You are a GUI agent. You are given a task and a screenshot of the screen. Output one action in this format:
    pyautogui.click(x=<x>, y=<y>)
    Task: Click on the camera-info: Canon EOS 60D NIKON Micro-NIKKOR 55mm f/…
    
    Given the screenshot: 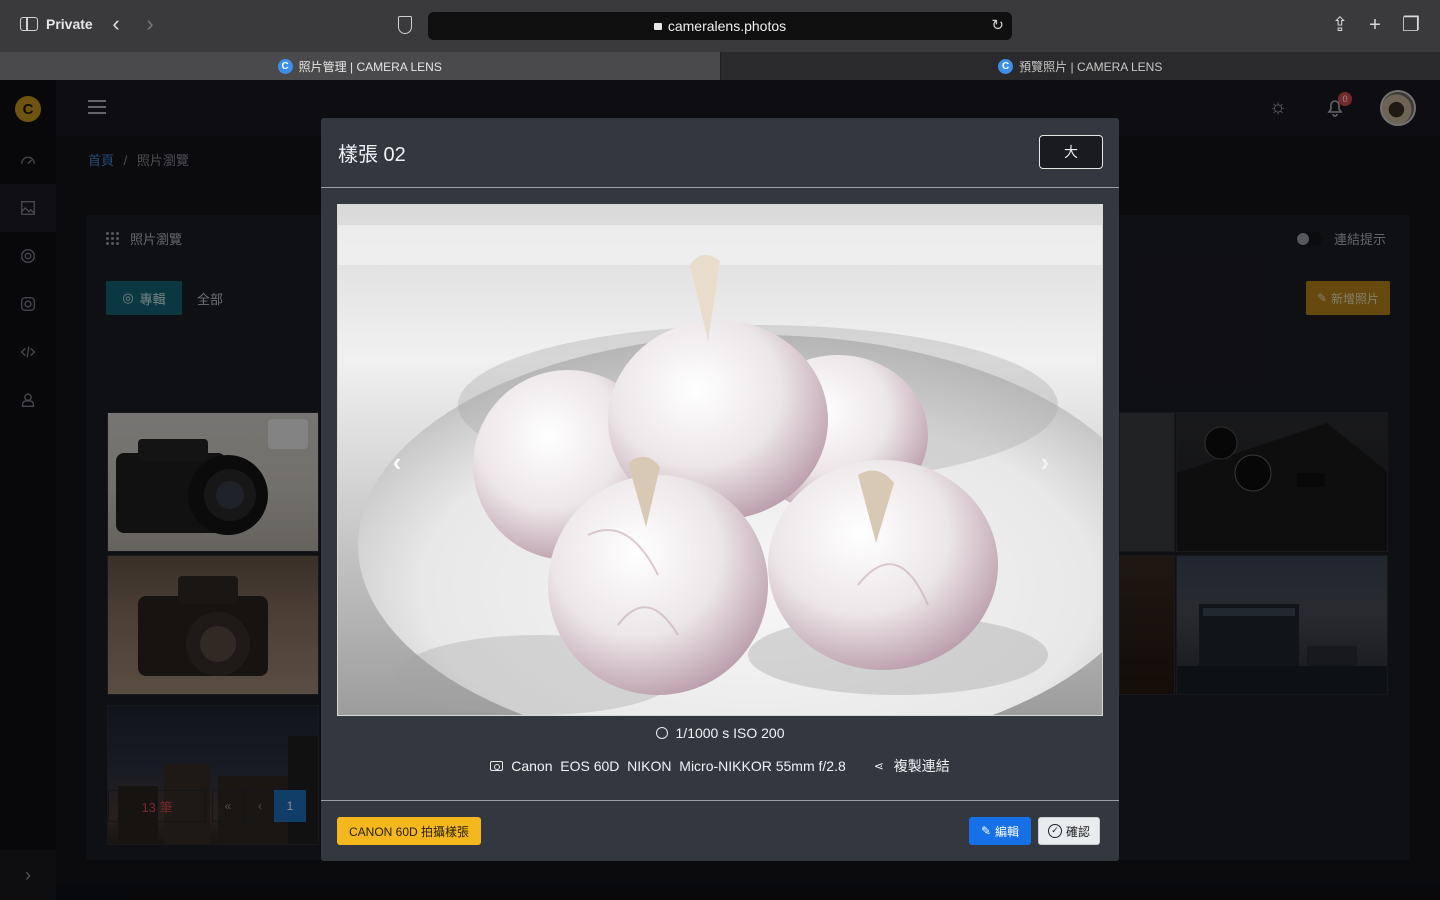 What is the action you would take?
    pyautogui.click(x=668, y=766)
    